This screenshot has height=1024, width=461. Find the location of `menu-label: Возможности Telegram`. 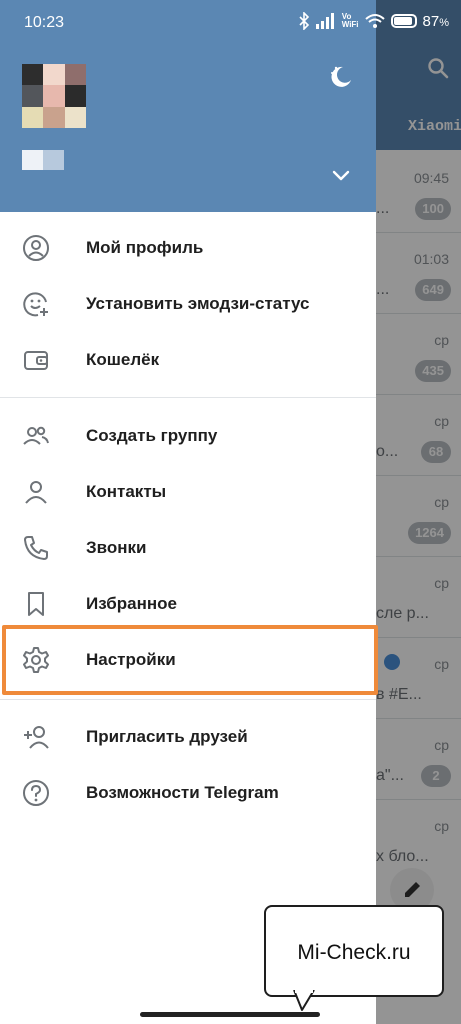

menu-label: Возможности Telegram is located at coordinates (182, 792).